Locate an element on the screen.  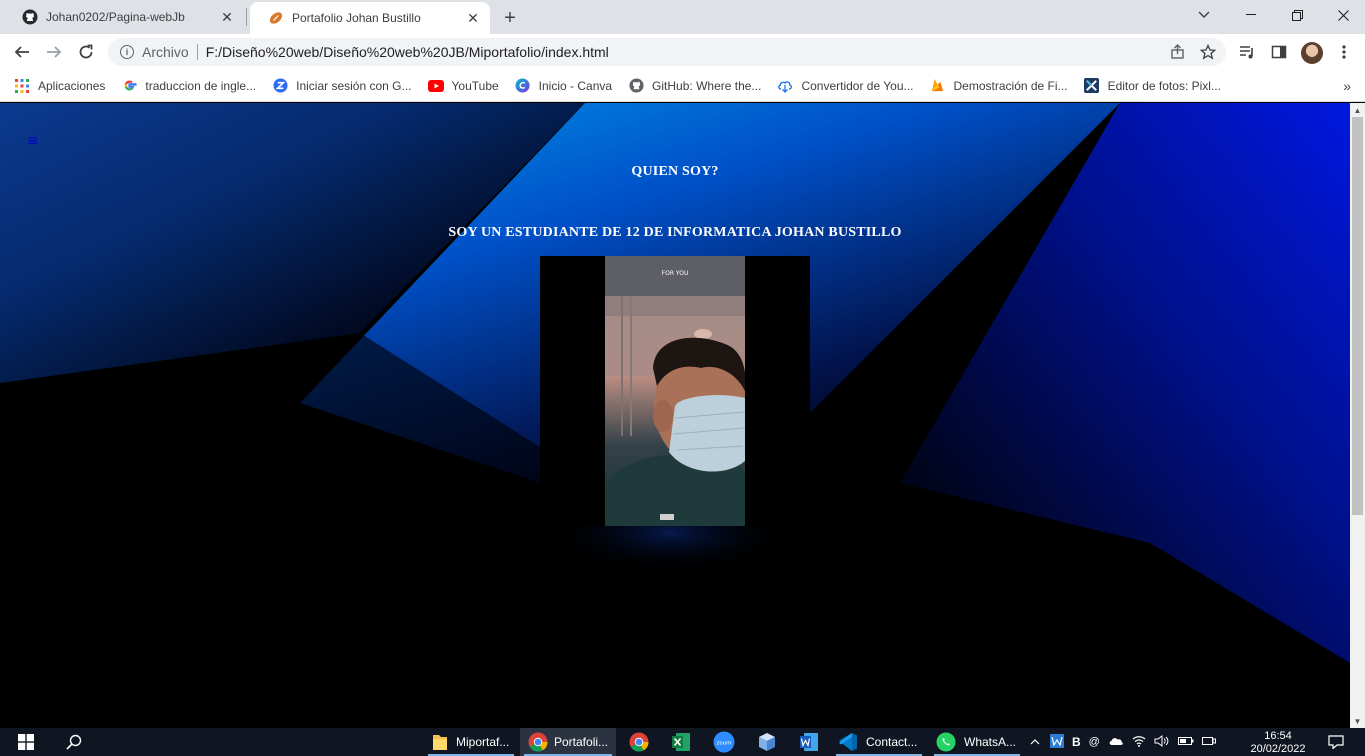
taskbar-3d-app is located at coordinates (767, 742).